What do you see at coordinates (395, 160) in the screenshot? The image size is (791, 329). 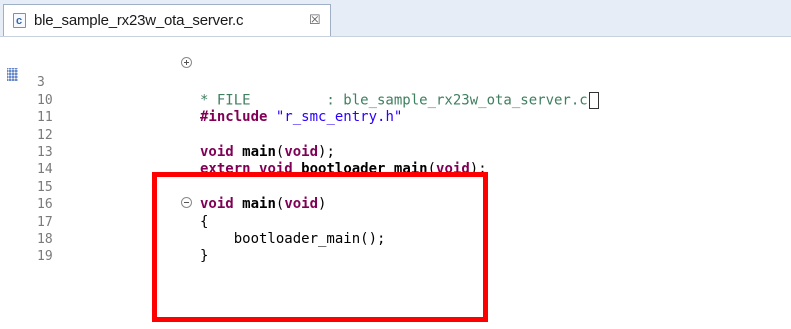 I see `code-line: 14` at bounding box center [395, 160].